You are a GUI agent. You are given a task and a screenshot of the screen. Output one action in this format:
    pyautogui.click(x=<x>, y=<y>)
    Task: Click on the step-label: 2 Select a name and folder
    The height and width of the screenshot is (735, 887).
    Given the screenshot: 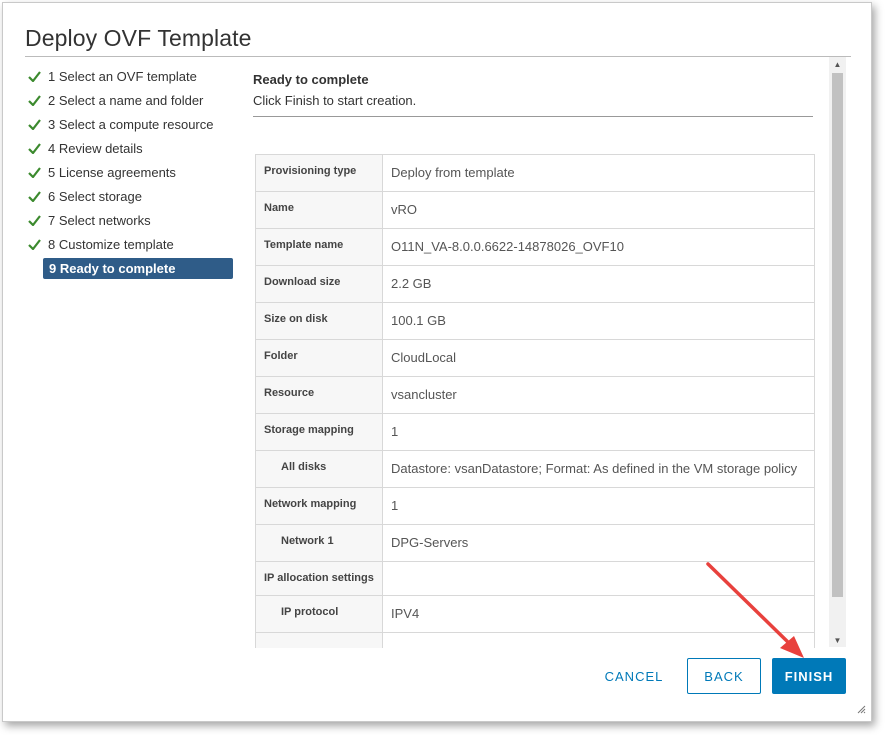 What is the action you would take?
    pyautogui.click(x=126, y=100)
    